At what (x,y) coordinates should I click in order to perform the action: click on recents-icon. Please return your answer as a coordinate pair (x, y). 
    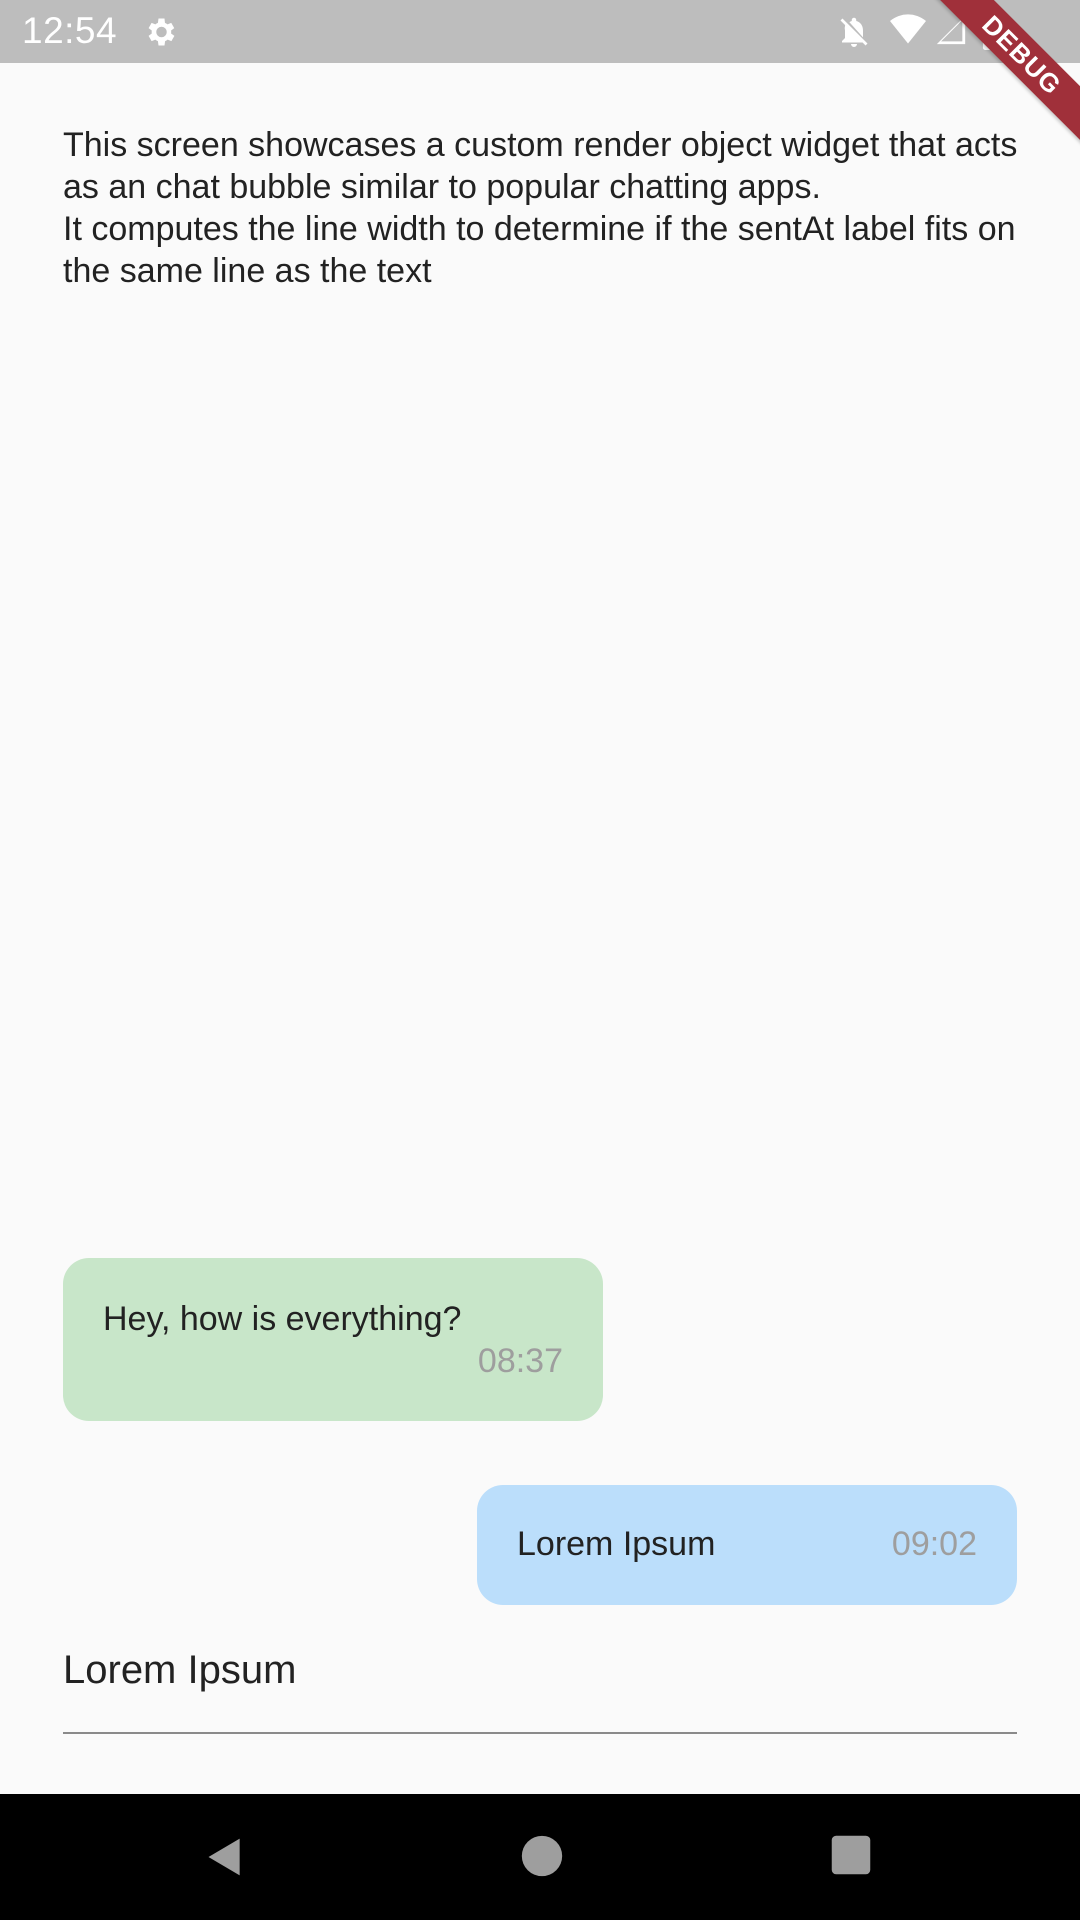
    Looking at the image, I should click on (851, 1855).